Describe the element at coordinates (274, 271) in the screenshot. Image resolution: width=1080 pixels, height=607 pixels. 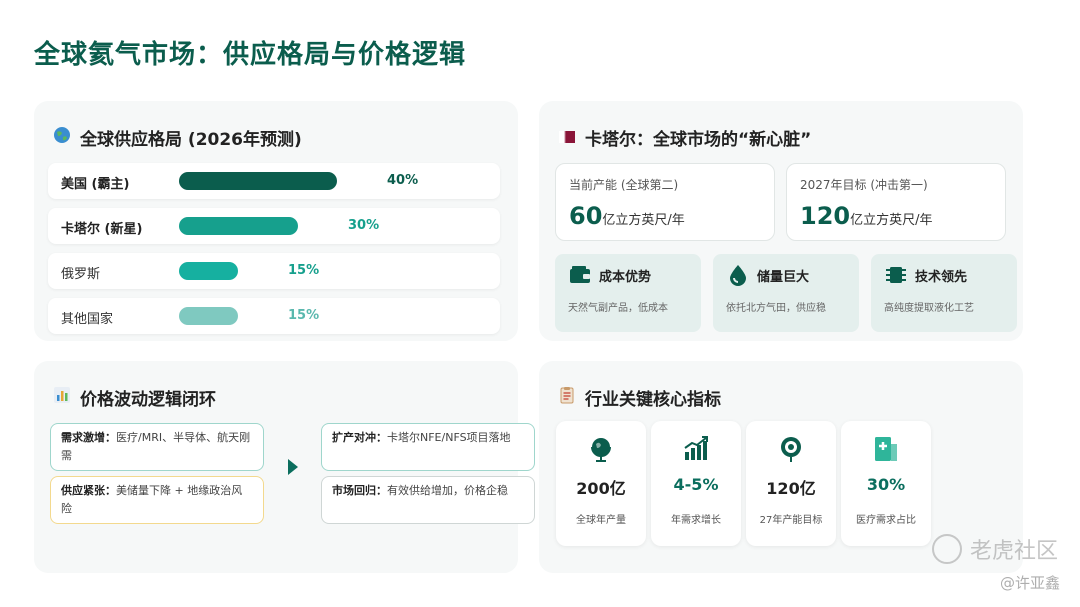
I see `supply-row-russia: 俄罗斯 15%` at that location.